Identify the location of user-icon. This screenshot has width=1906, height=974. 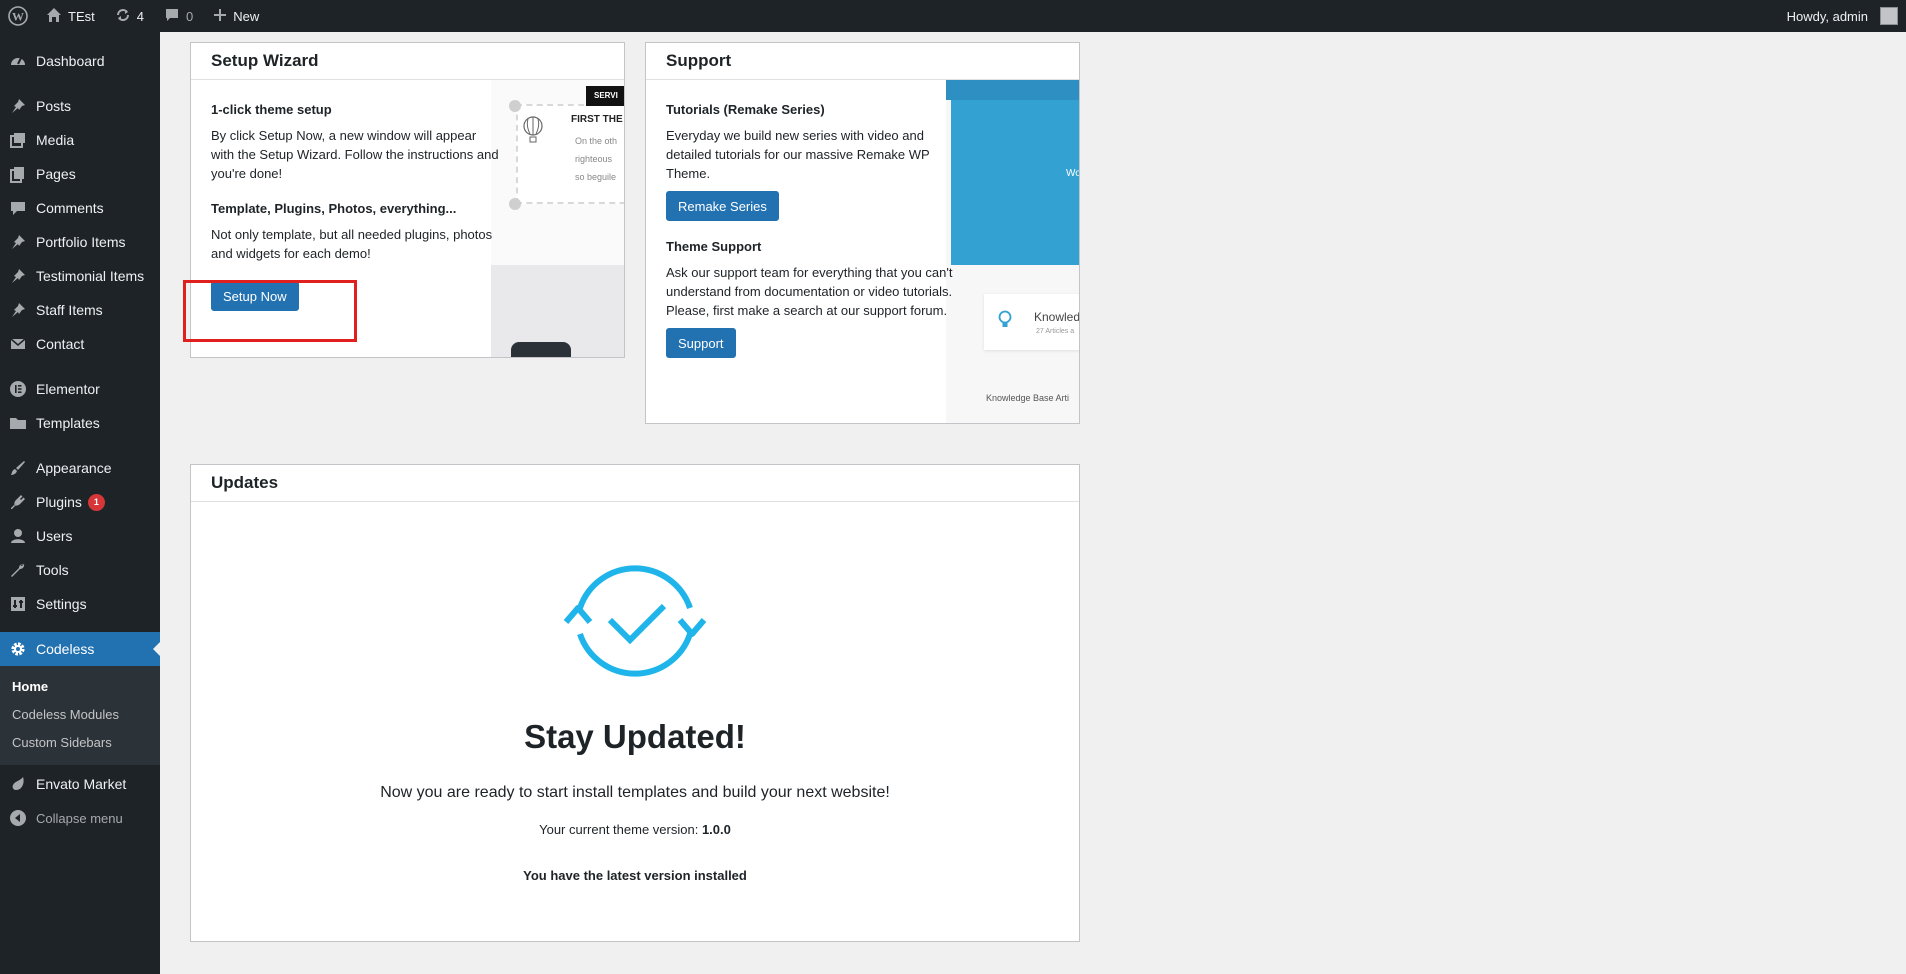
(18, 536).